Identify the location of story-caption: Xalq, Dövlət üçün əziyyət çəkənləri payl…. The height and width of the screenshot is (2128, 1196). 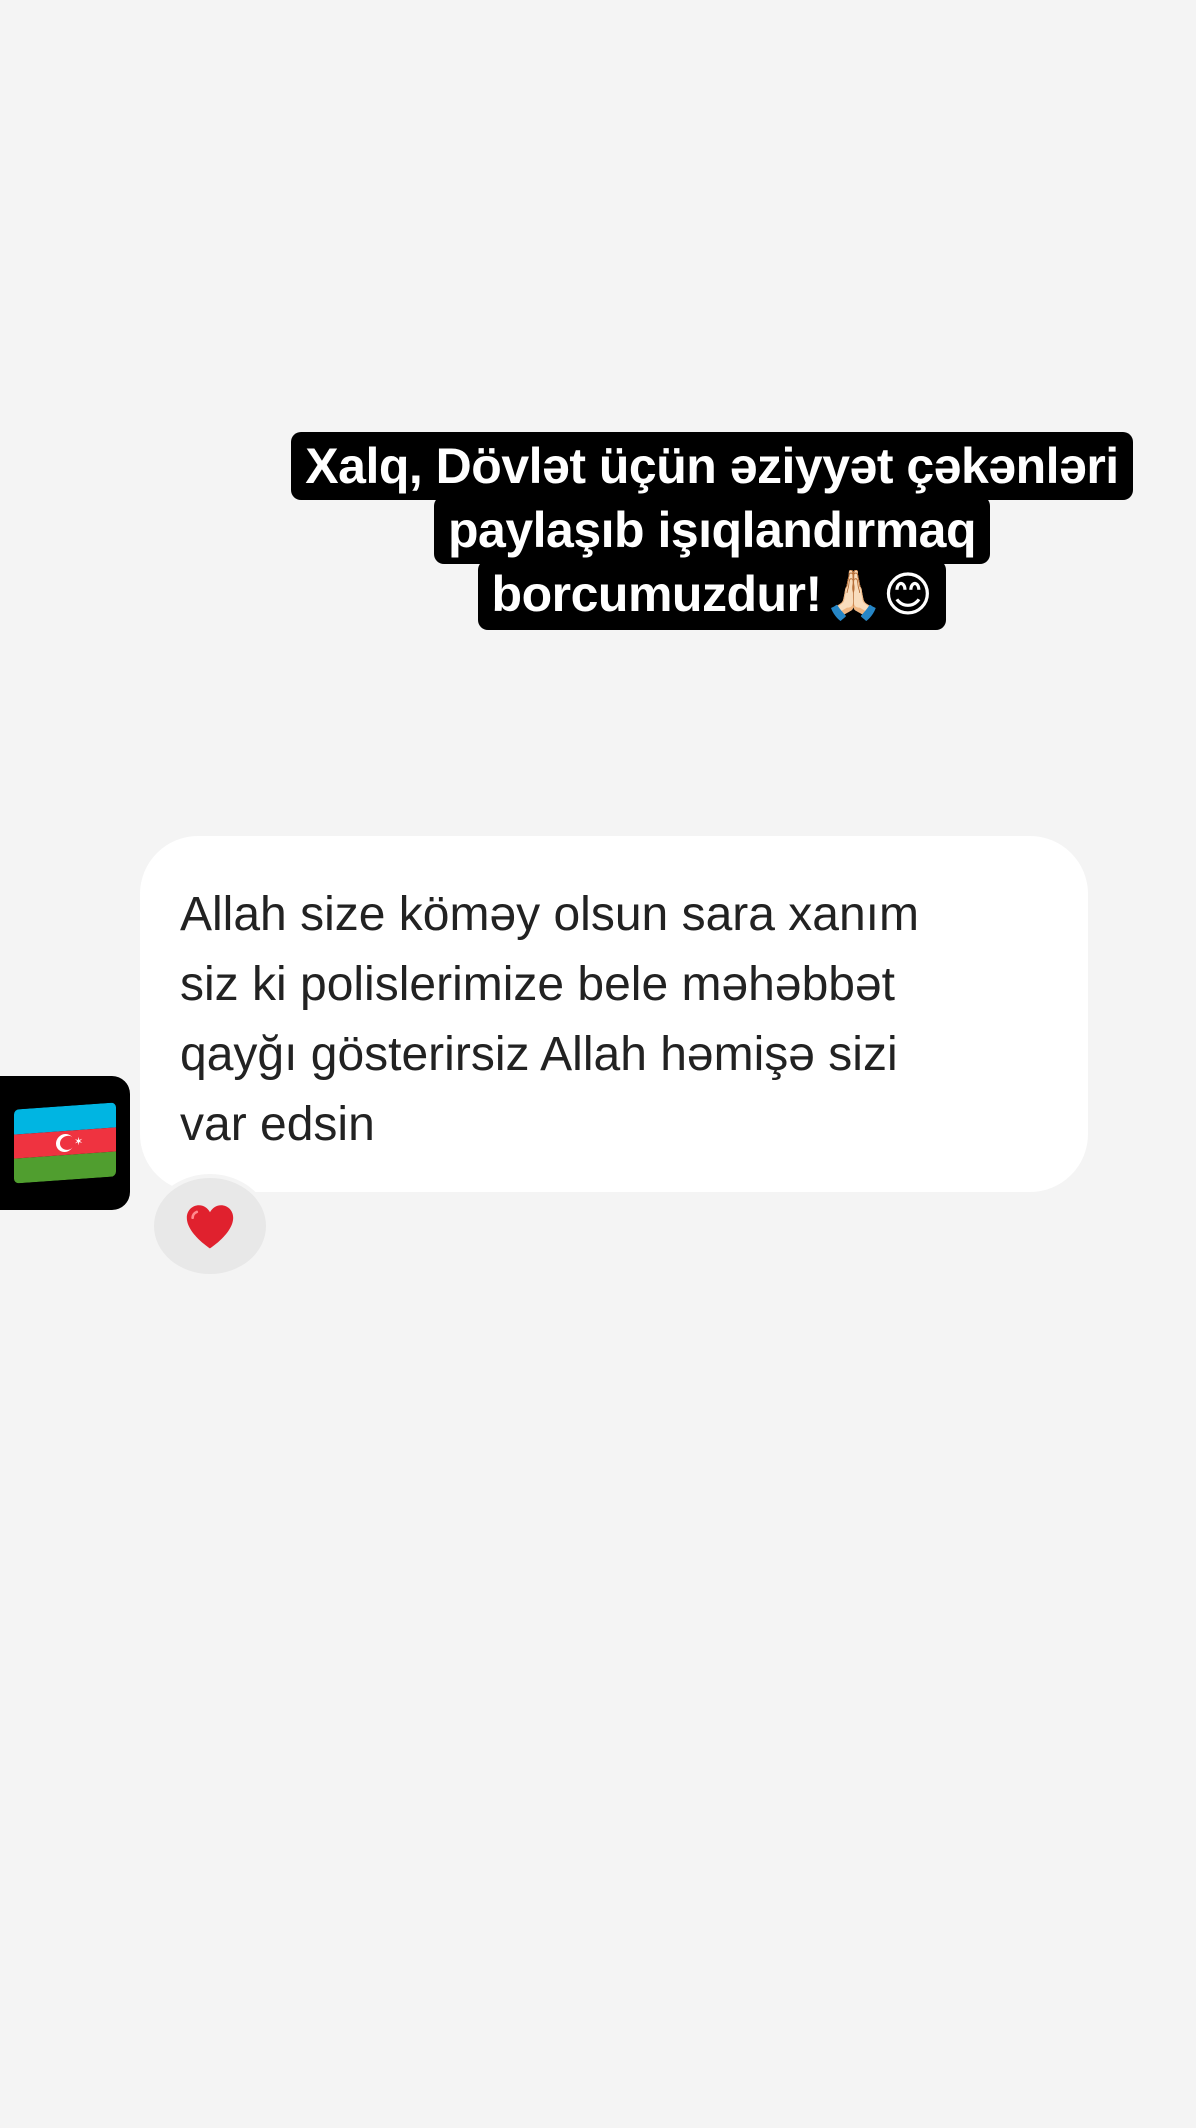
(712, 531).